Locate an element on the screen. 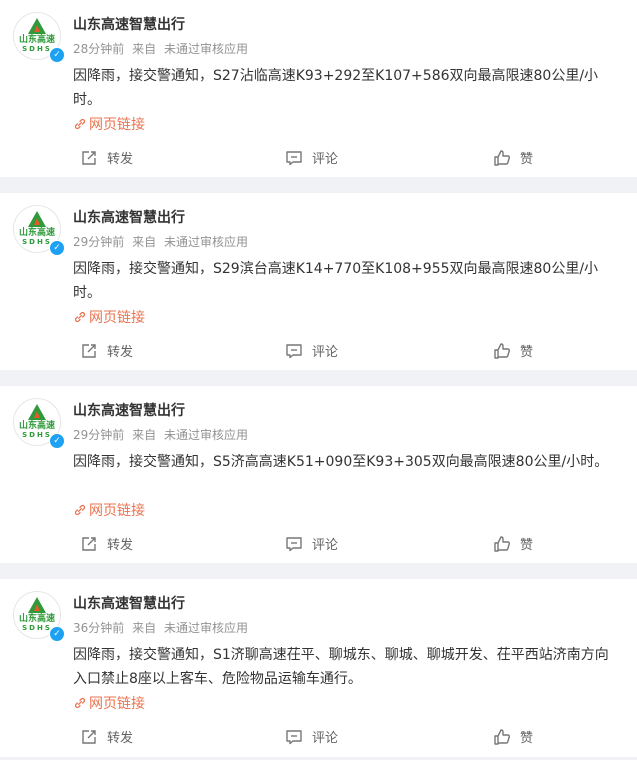  post-time: 28分钟前 is located at coordinates (98, 49).